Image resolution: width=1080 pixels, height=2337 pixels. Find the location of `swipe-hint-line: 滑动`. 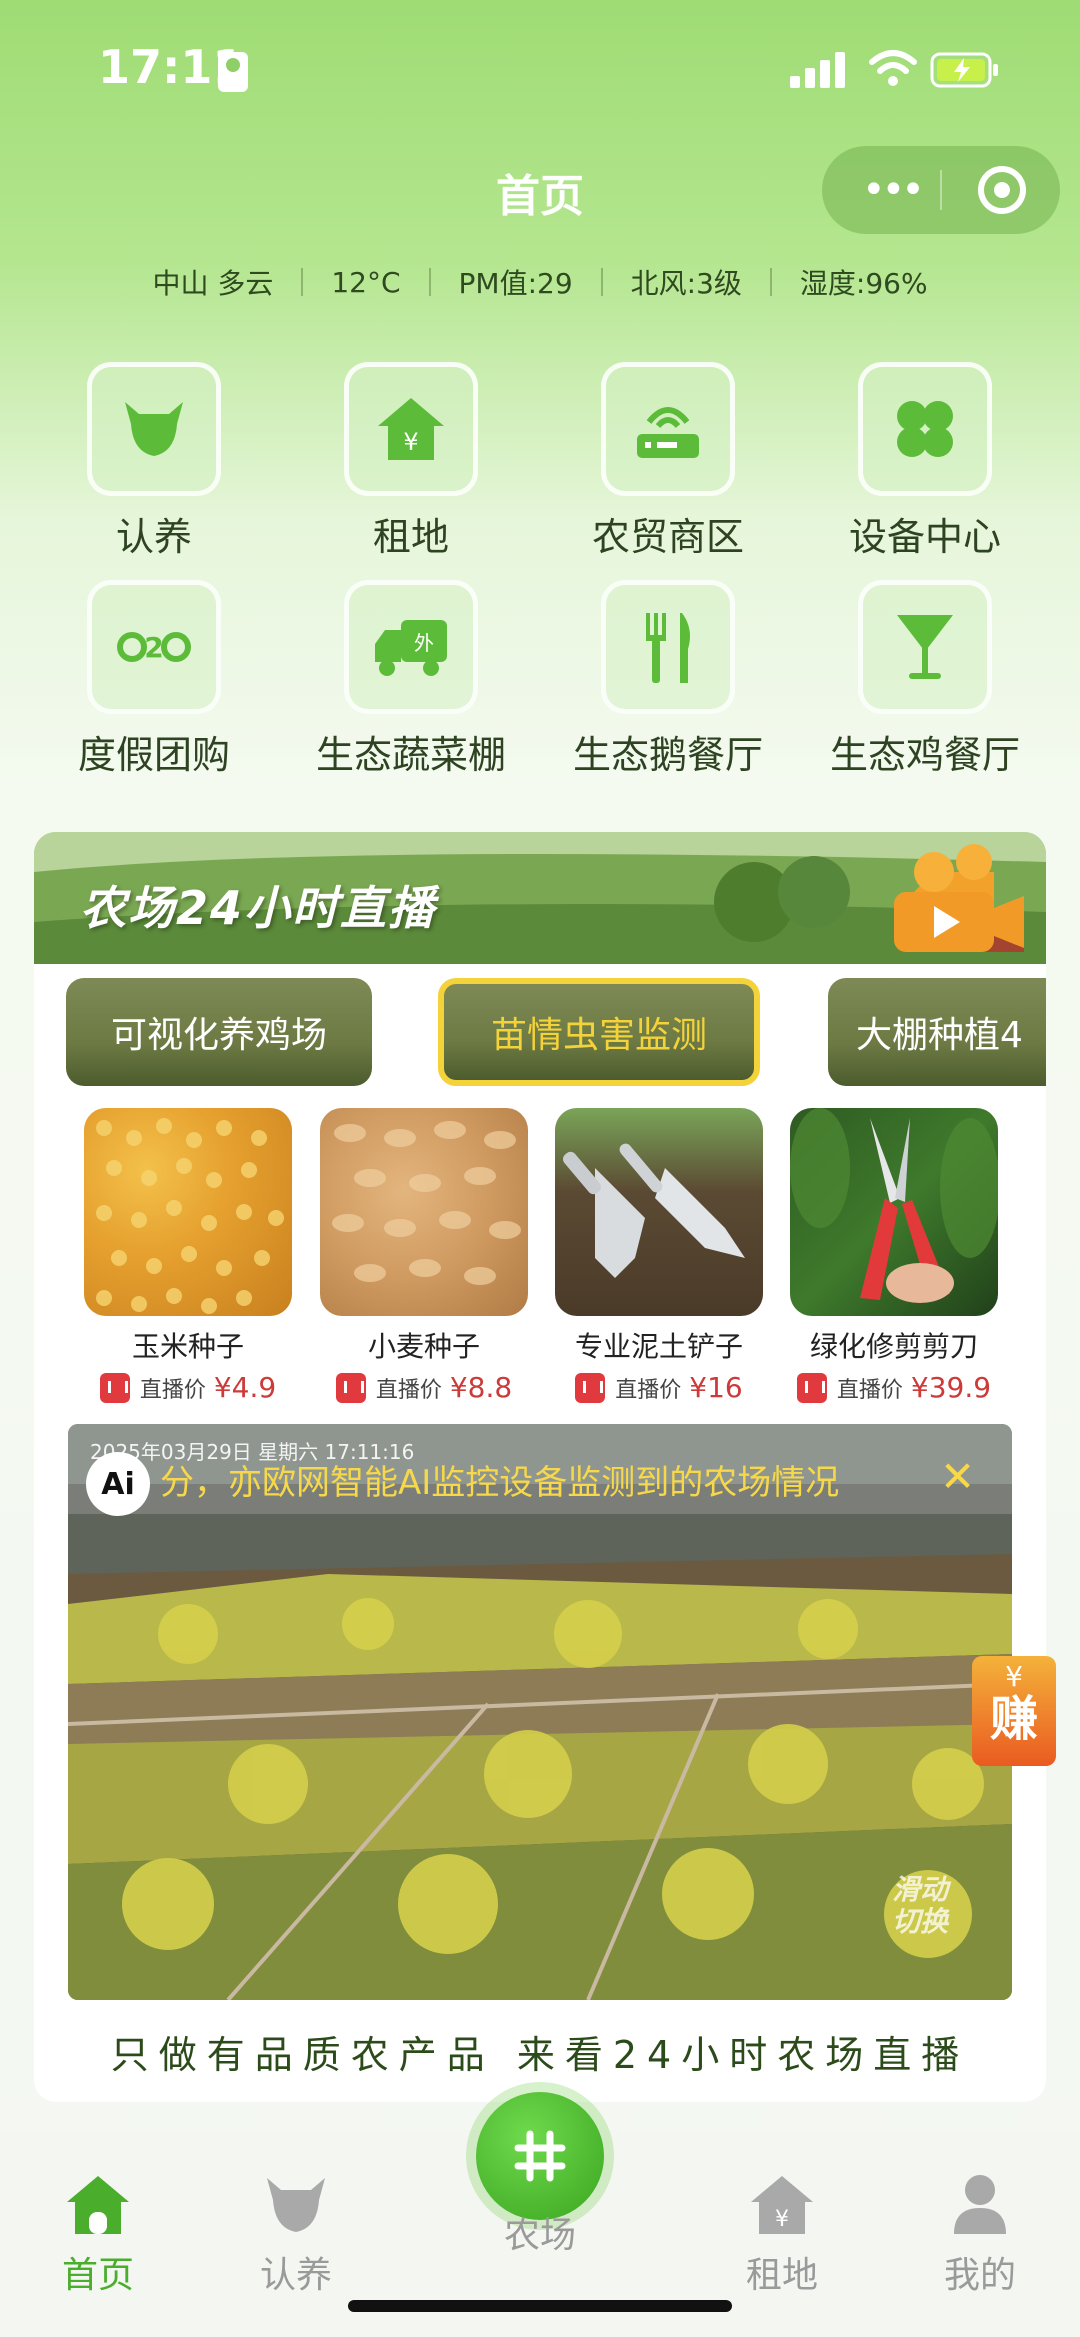

swipe-hint-line: 滑动 is located at coordinates (920, 1889).